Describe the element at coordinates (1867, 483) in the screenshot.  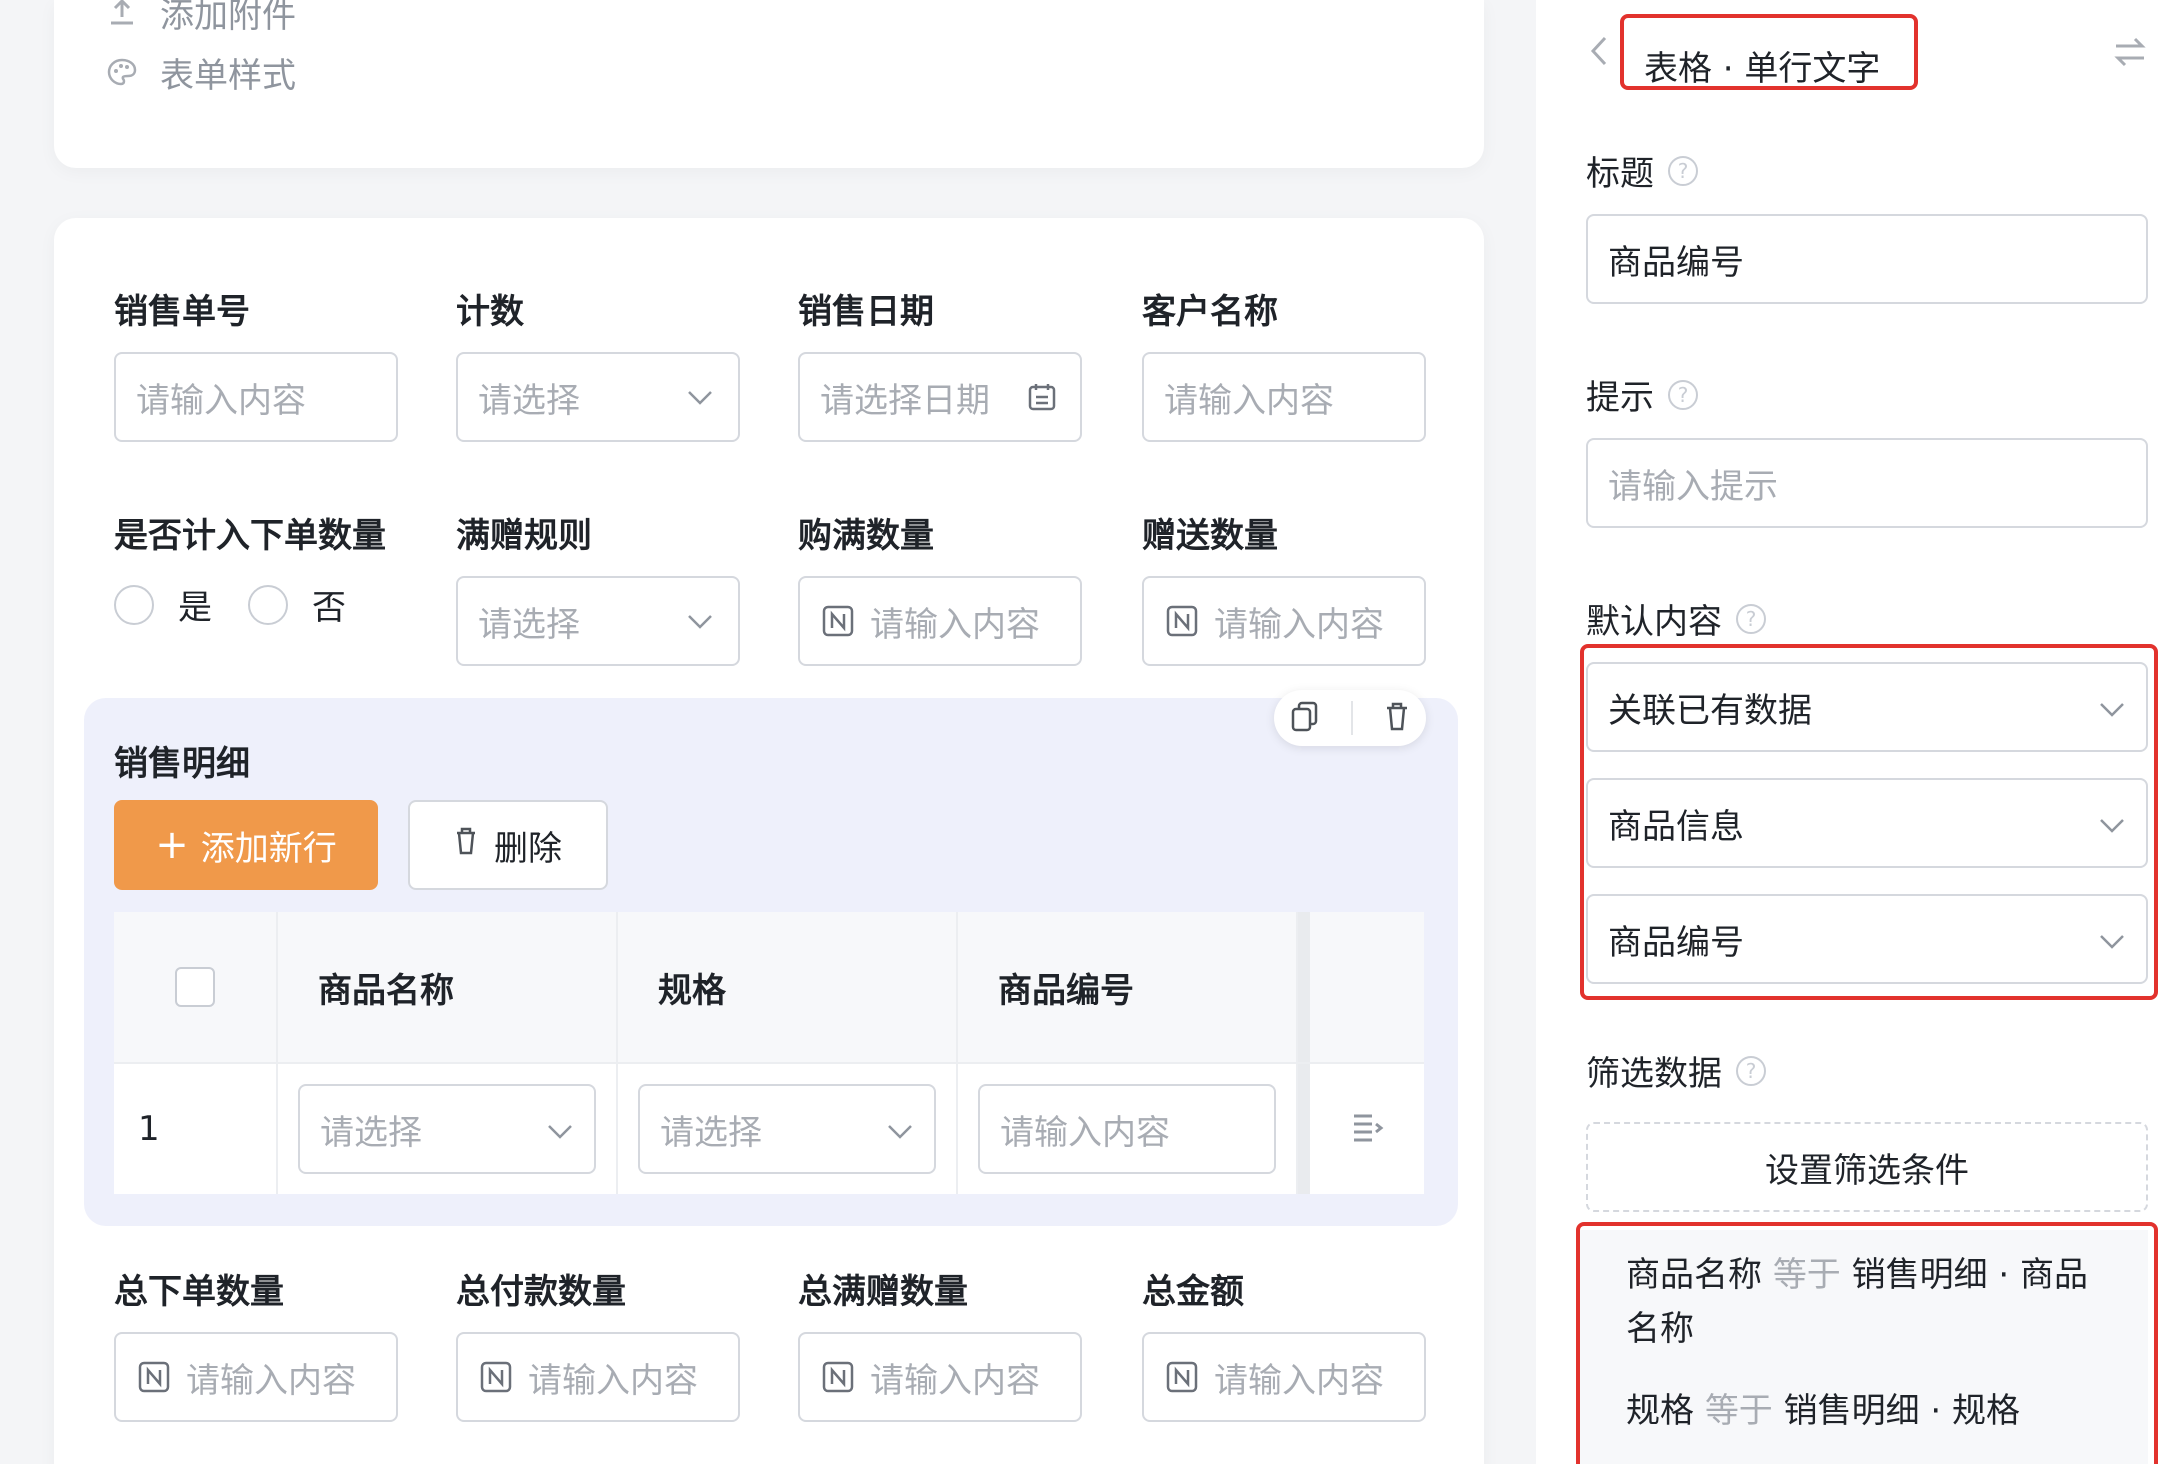
I see `hint-input: 请输入提示` at that location.